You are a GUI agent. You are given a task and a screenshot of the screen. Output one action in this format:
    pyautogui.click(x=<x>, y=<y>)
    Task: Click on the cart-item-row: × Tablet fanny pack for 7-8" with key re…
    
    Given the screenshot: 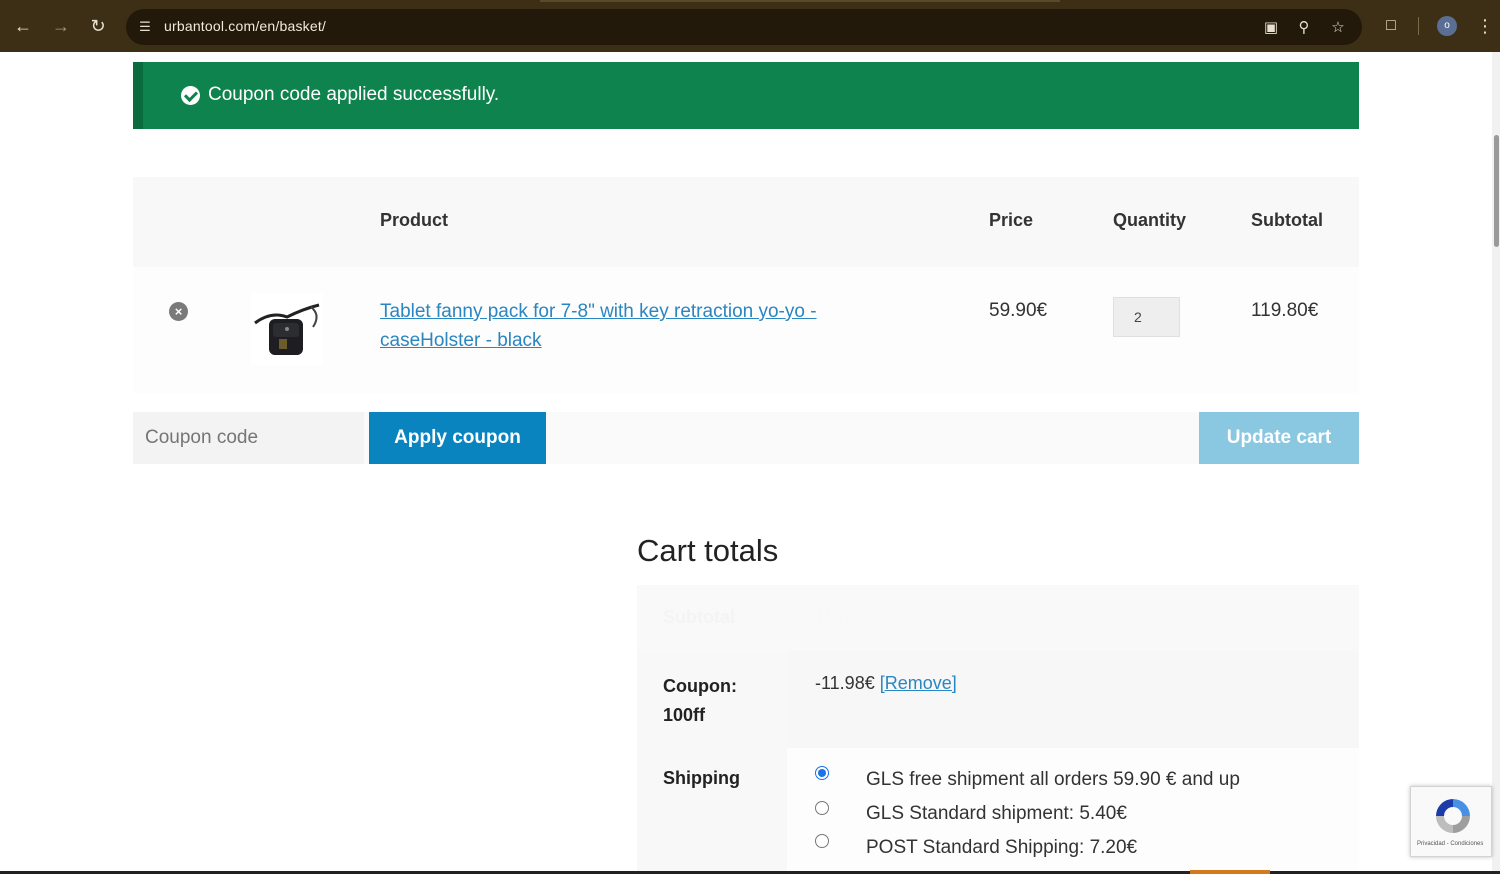 What is the action you would take?
    pyautogui.click(x=746, y=330)
    